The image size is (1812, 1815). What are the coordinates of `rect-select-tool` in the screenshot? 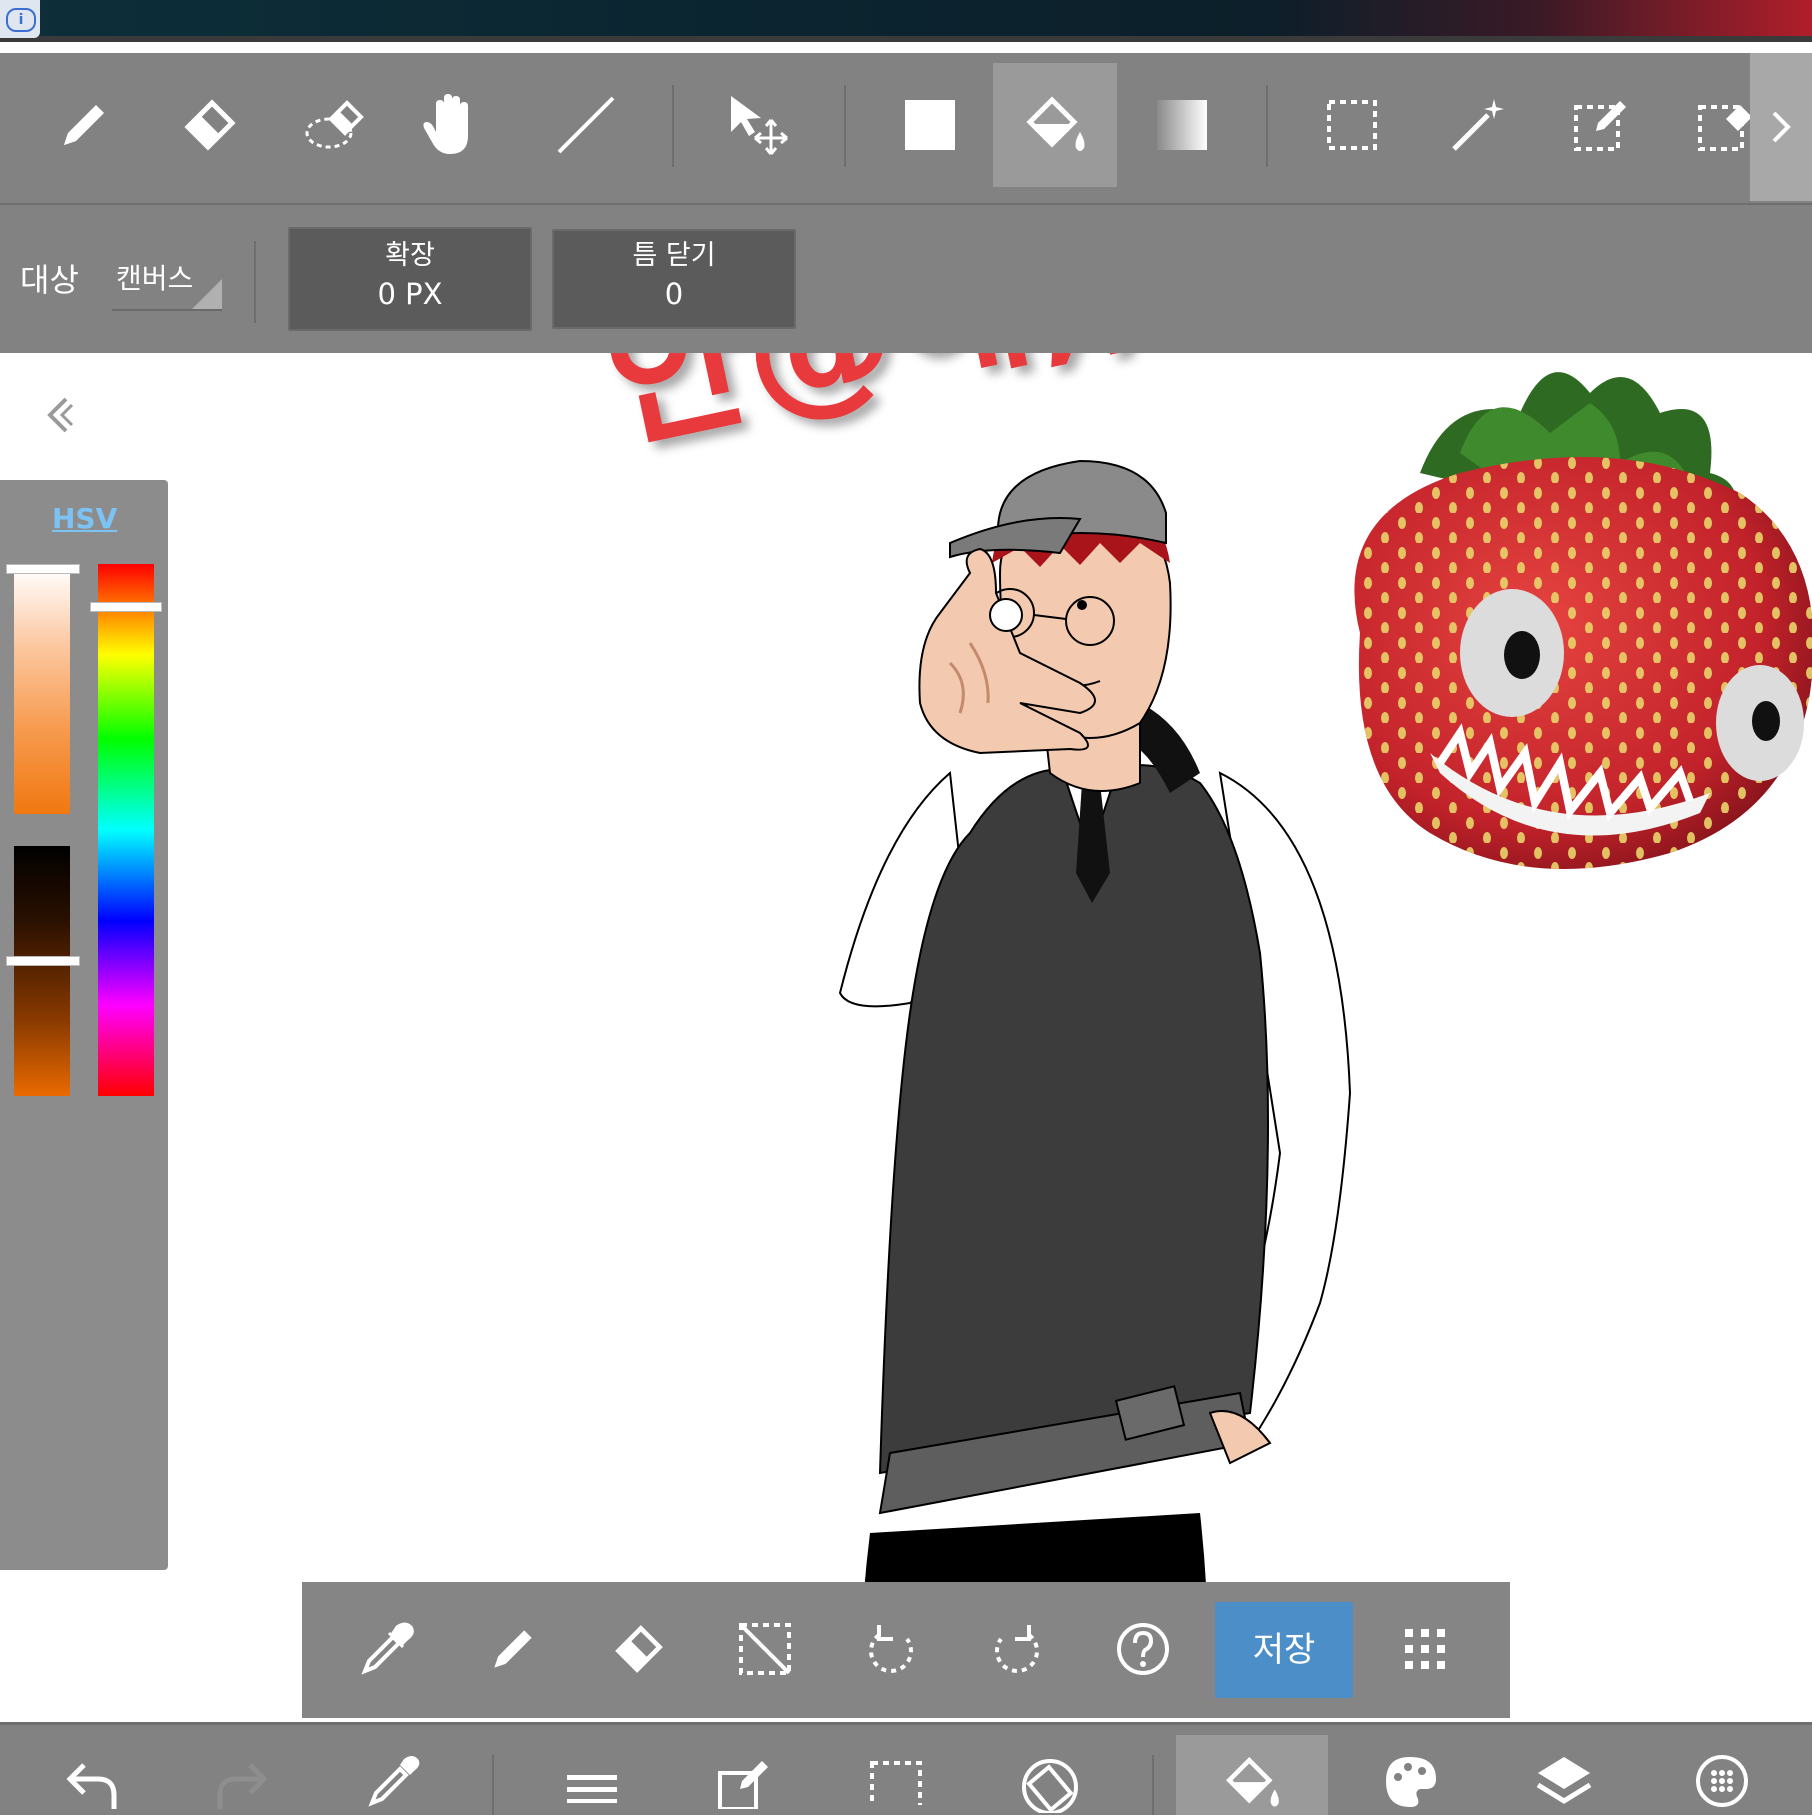 It's located at (1352, 125).